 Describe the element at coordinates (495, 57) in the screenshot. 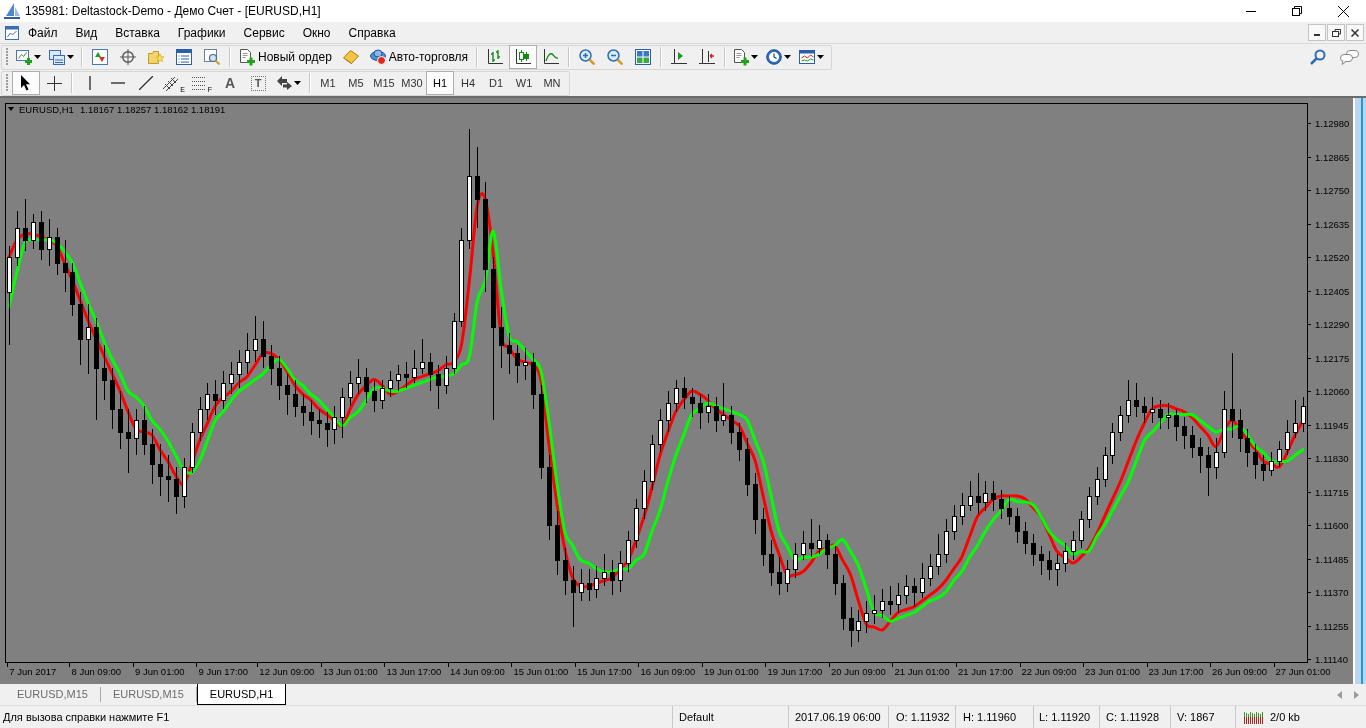

I see `bar-chart-icon` at that location.